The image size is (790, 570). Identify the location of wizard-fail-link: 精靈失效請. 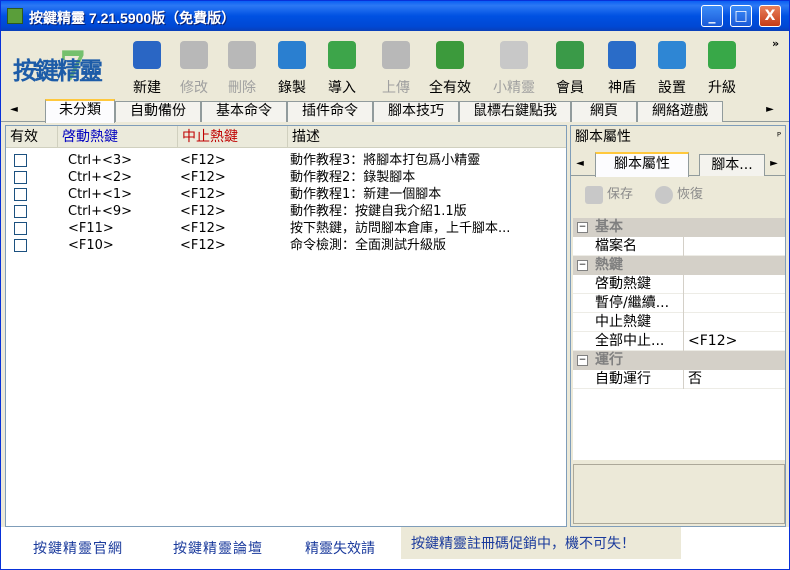
(340, 548).